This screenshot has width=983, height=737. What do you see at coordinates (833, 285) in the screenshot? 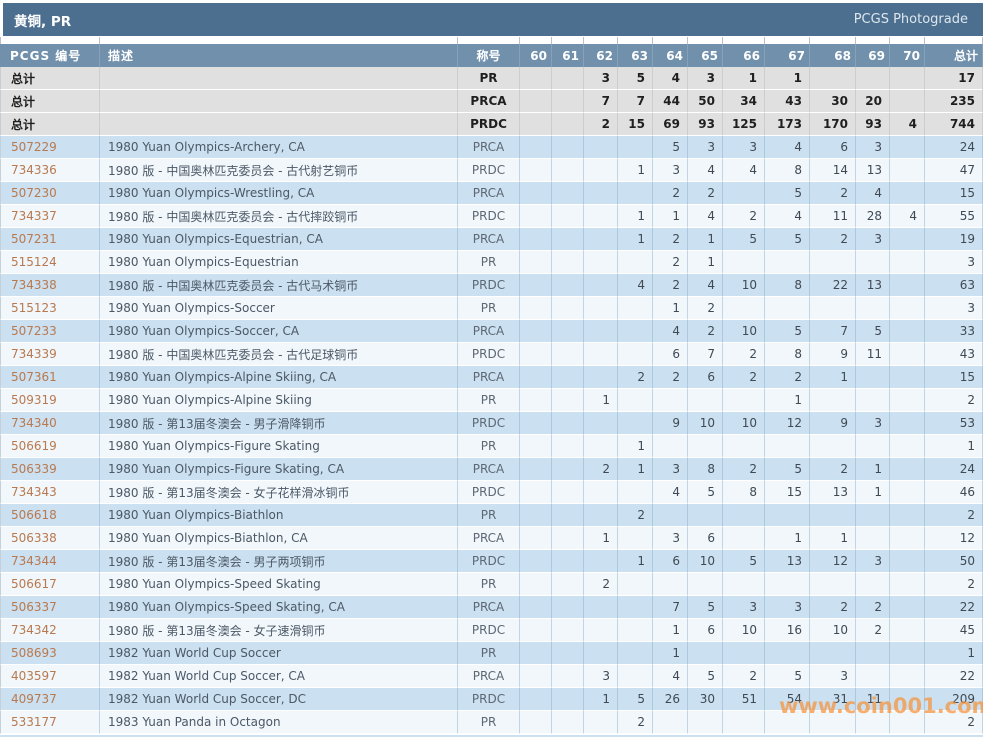
I see `grade-68-count: 22` at bounding box center [833, 285].